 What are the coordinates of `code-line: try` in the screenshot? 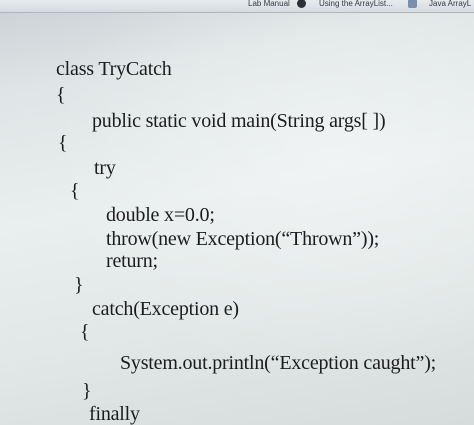 It's located at (105, 168).